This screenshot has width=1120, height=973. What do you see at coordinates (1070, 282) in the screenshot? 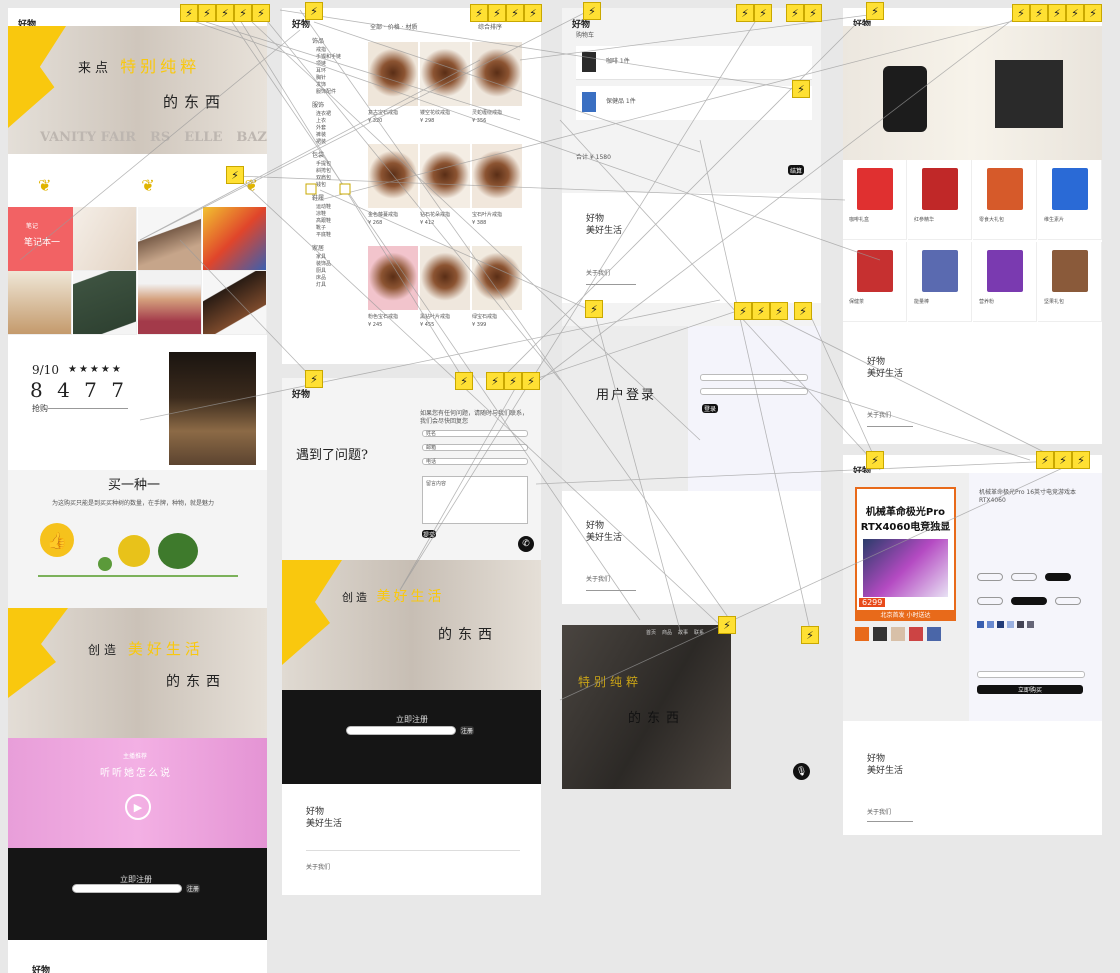
I see `product-card: 坚果礼包` at bounding box center [1070, 282].